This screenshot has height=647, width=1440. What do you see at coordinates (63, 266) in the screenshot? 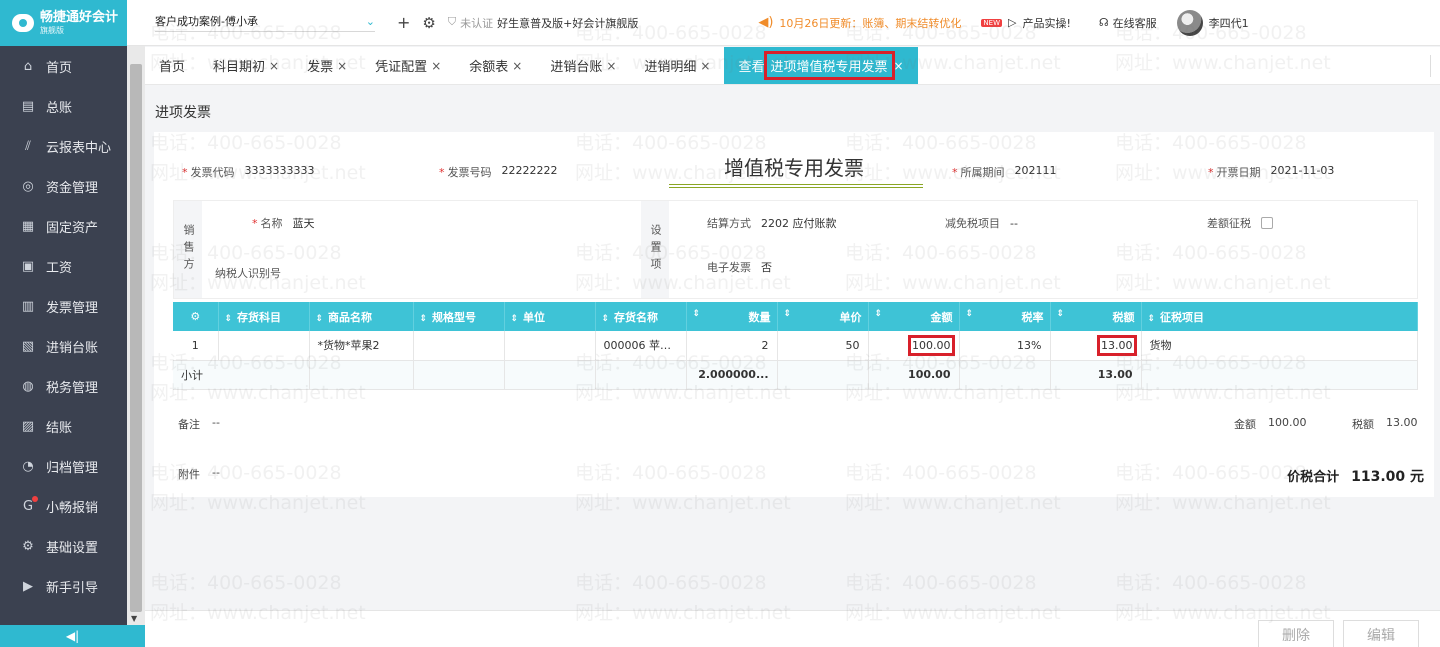
I see `sidebar-item-5: ▣ 工资` at bounding box center [63, 266].